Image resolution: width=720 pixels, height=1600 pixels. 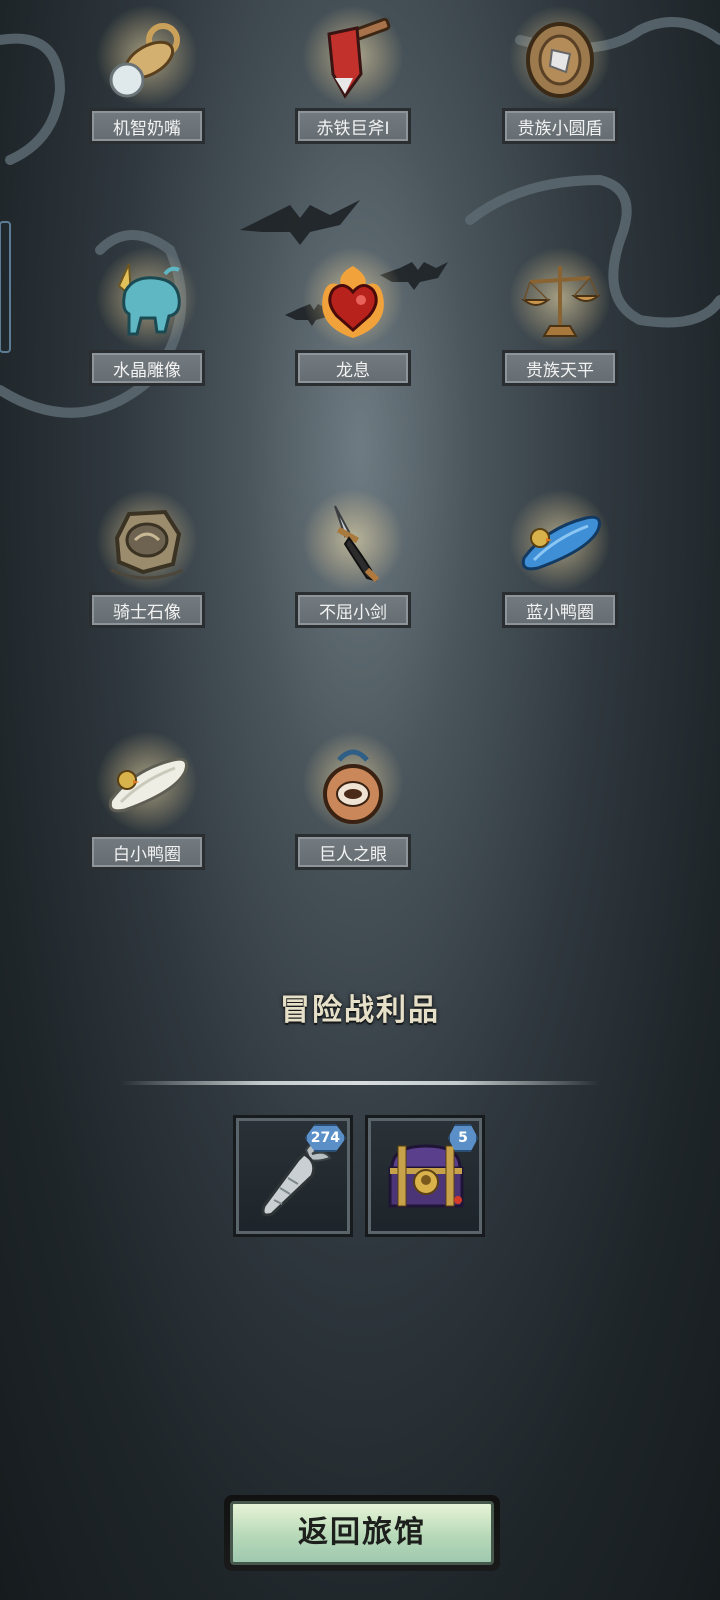 What do you see at coordinates (560, 60) in the screenshot?
I see `round-shield-icon` at bounding box center [560, 60].